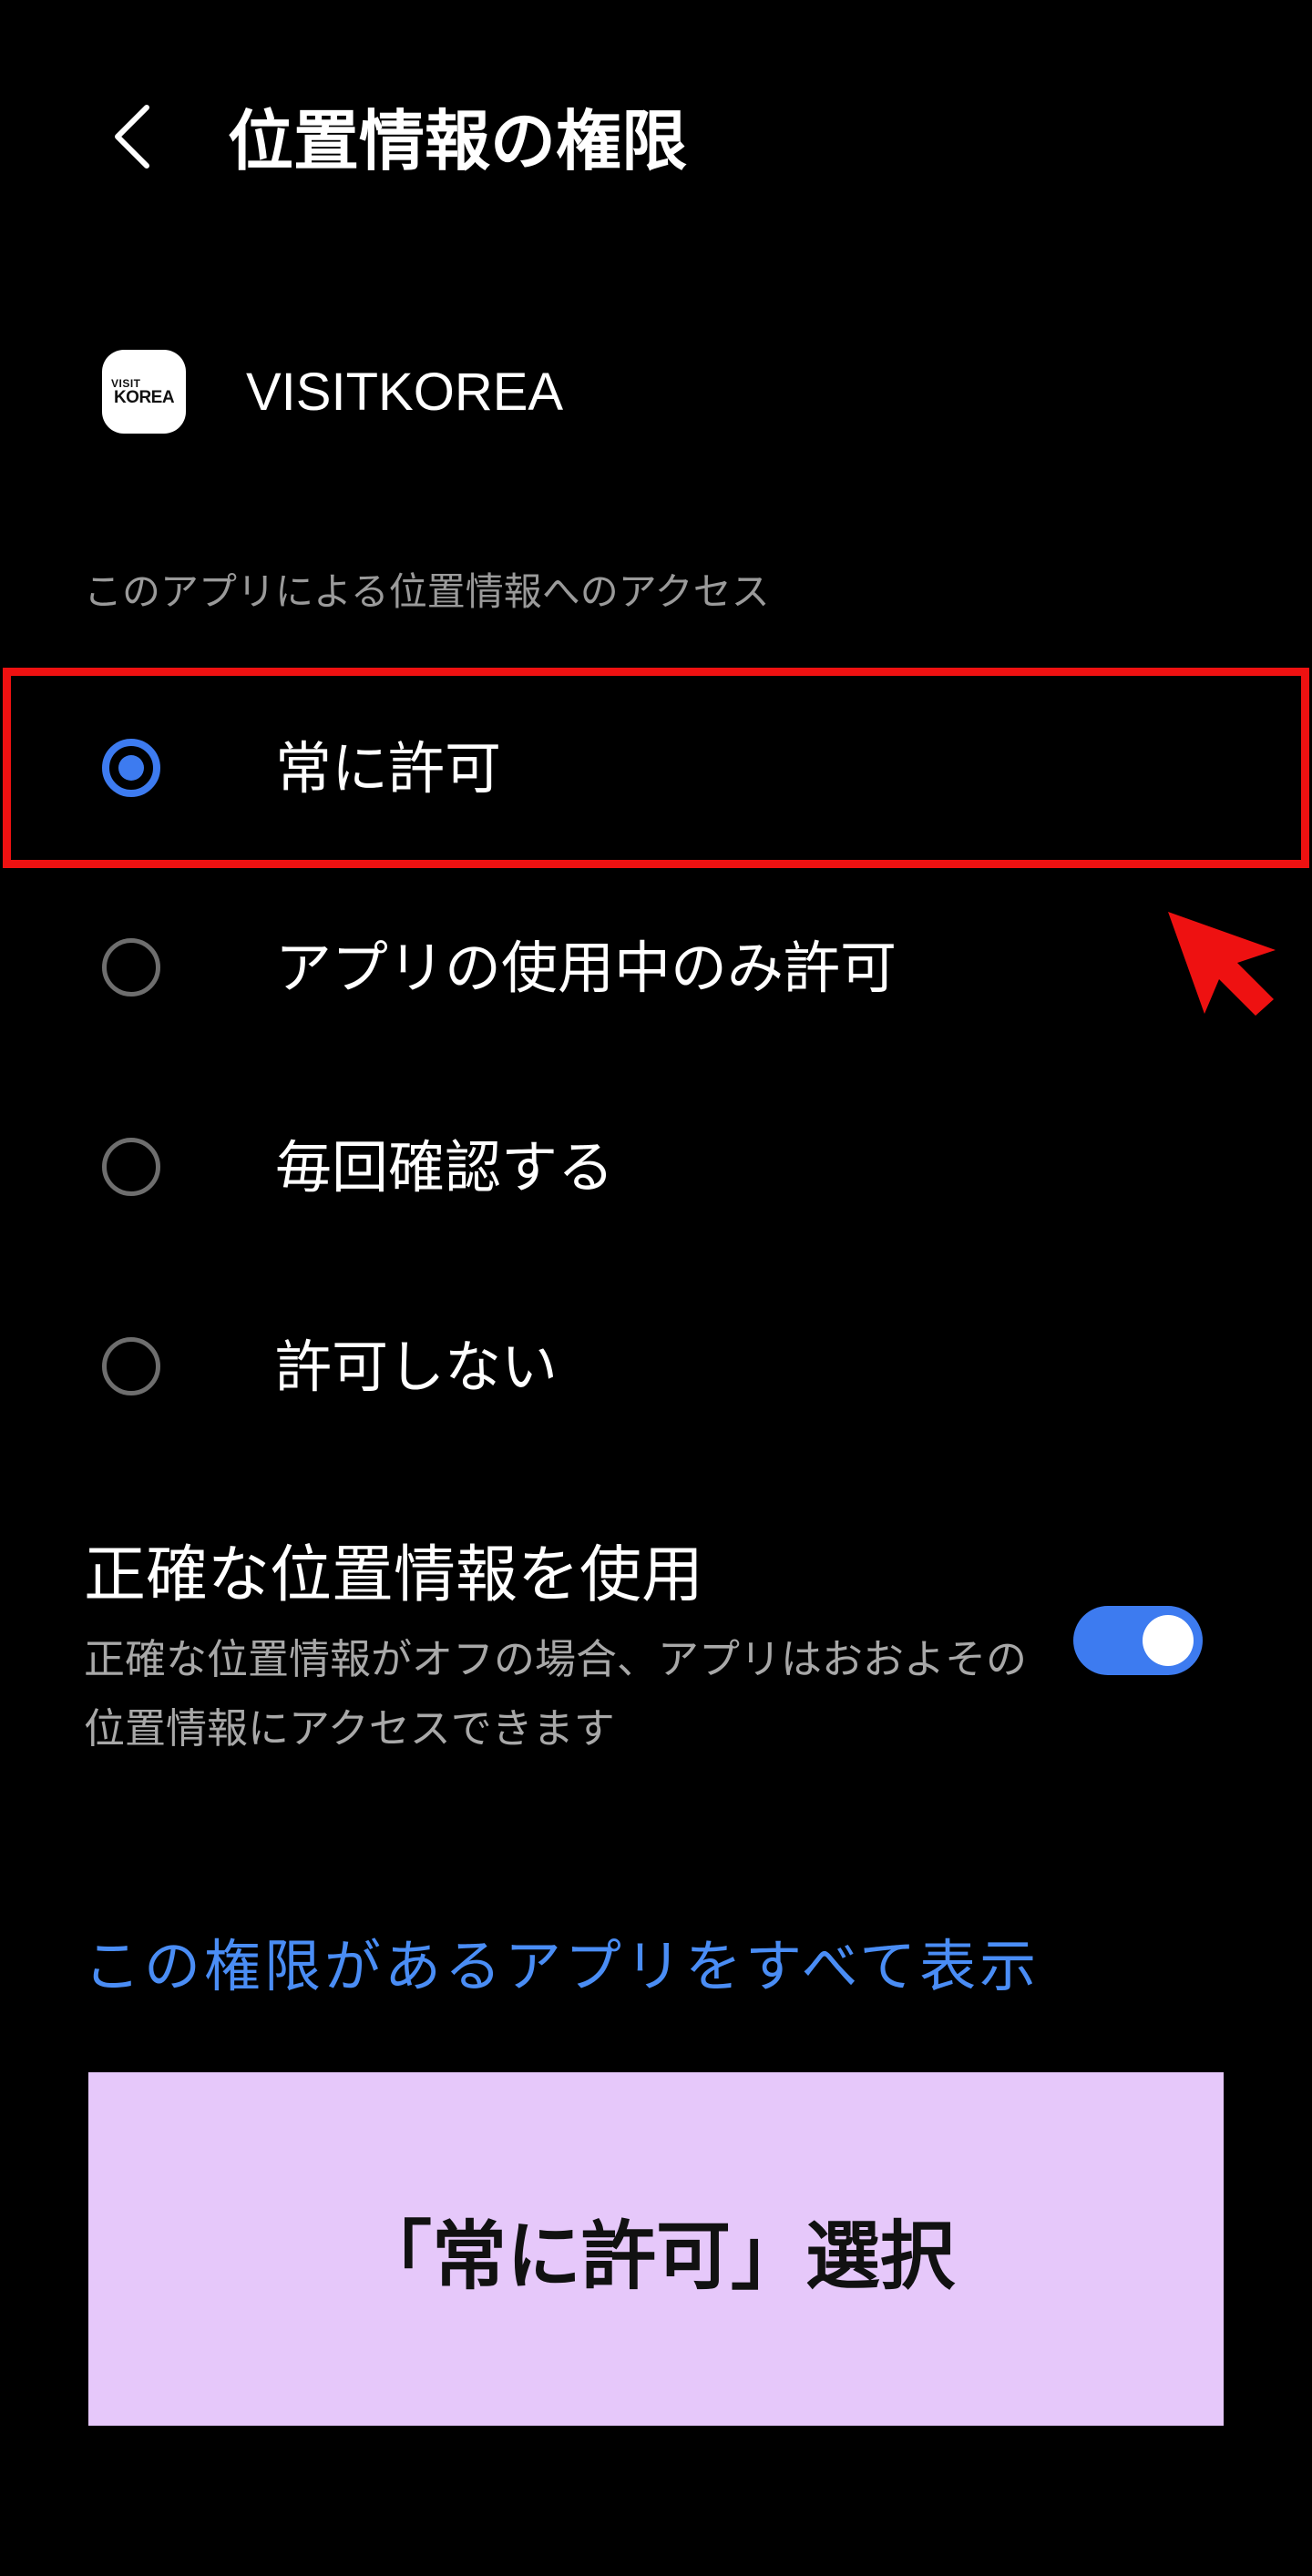 The height and width of the screenshot is (2576, 1312). I want to click on caption-box: 「常に許可」選択, so click(656, 2249).